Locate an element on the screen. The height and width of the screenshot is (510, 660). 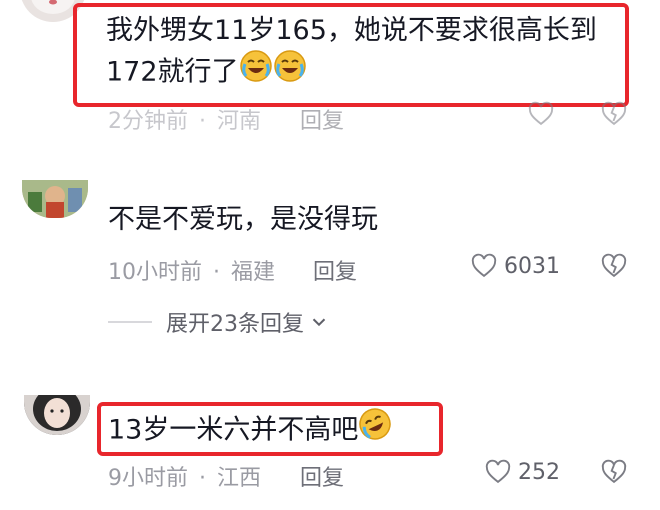
comment-text: 13岁一米六并不高吧 is located at coordinates (250, 431).